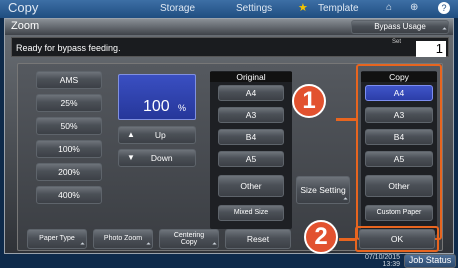 Image resolution: width=458 pixels, height=268 pixels. Describe the element at coordinates (229, 9) in the screenshot. I see `top-bar: Copy Storage Settings ★ Template ⌂ ⊕ ?` at that location.